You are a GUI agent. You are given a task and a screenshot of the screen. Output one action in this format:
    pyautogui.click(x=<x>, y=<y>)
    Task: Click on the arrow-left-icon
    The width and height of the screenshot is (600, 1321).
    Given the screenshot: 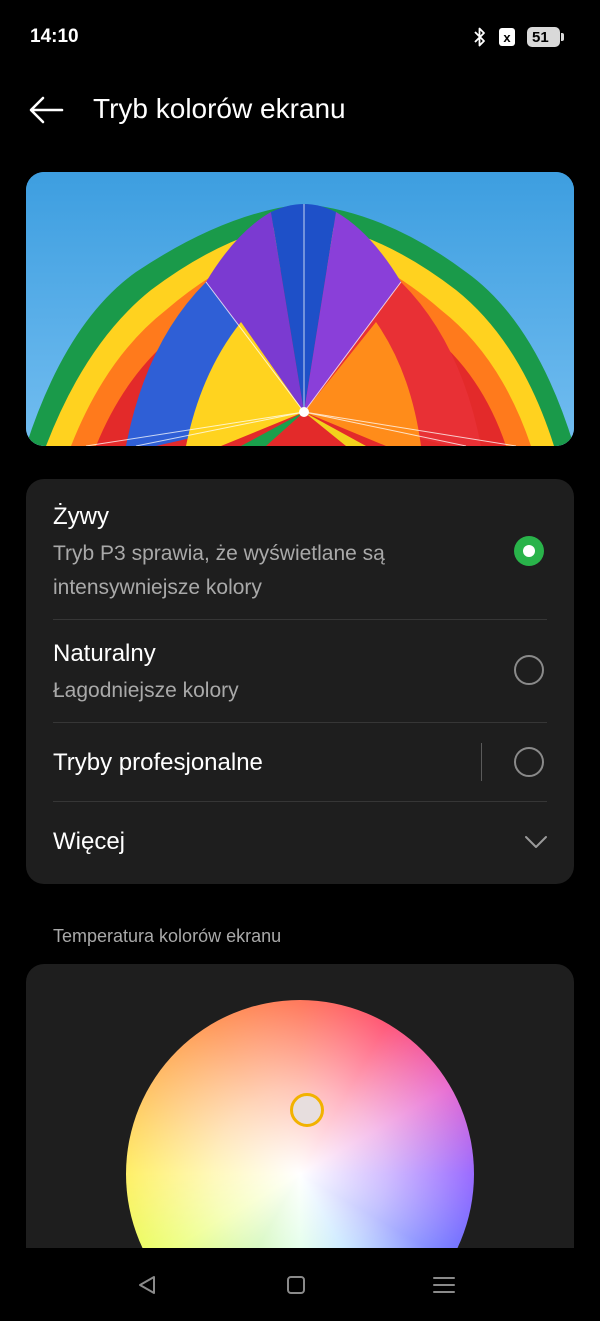 What is the action you would take?
    pyautogui.click(x=46, y=110)
    